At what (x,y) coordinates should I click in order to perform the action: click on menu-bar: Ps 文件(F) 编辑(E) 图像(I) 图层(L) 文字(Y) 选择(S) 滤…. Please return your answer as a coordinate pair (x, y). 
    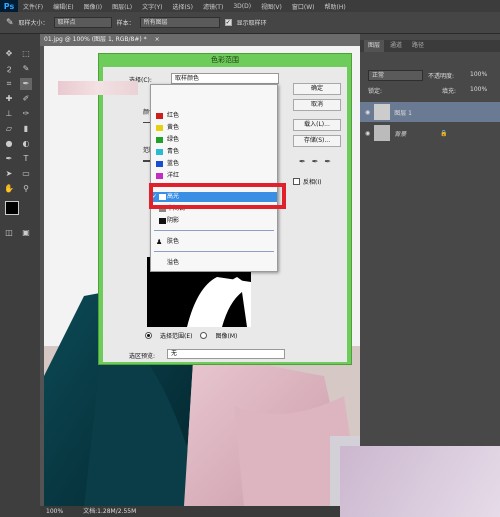
    Looking at the image, I should click on (250, 6).